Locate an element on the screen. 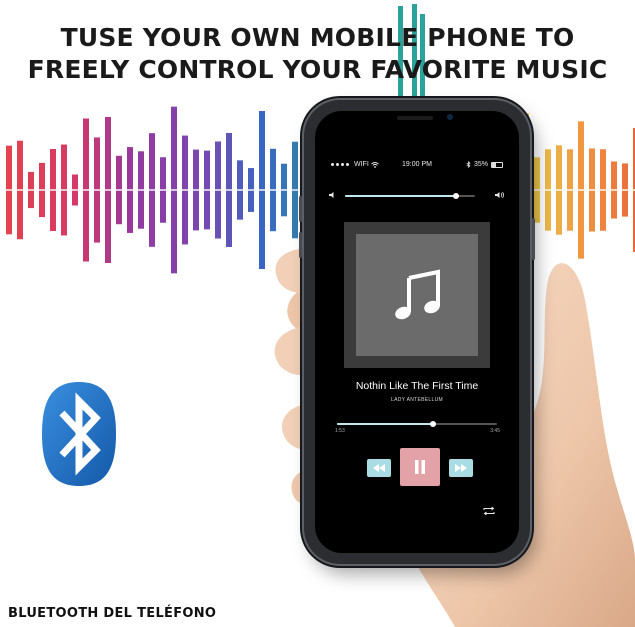 Image resolution: width=635 pixels, height=627 pixels. headline-line-2: FREELY CONTROL YOUR FAVORITE MUSIC is located at coordinates (317, 69).